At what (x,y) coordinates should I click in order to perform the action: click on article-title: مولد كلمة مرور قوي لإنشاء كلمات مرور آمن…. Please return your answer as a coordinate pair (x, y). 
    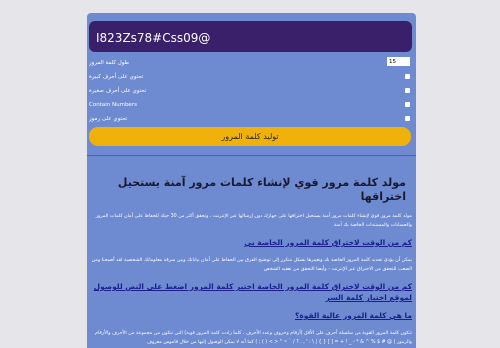
    Looking at the image, I should click on (261, 189).